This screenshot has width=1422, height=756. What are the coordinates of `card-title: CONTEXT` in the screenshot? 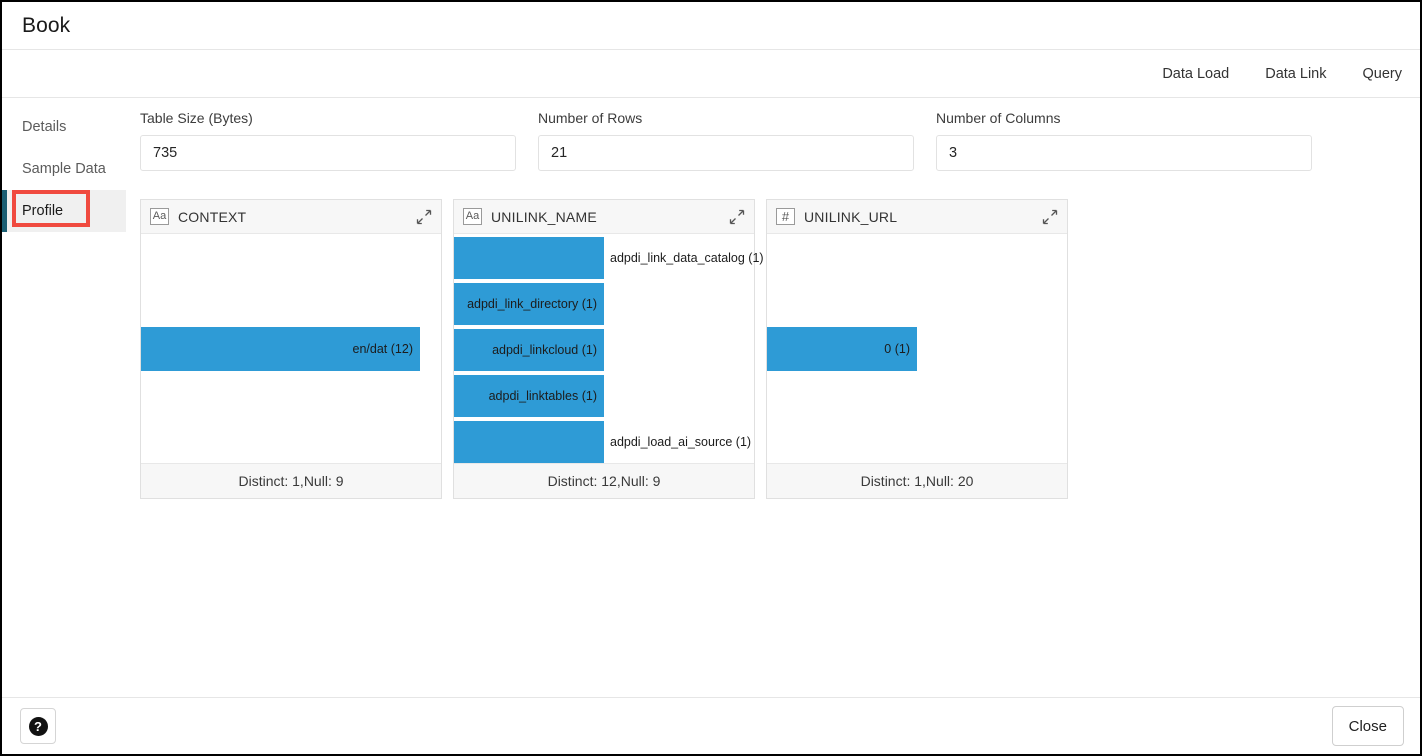 It's located at (212, 216).